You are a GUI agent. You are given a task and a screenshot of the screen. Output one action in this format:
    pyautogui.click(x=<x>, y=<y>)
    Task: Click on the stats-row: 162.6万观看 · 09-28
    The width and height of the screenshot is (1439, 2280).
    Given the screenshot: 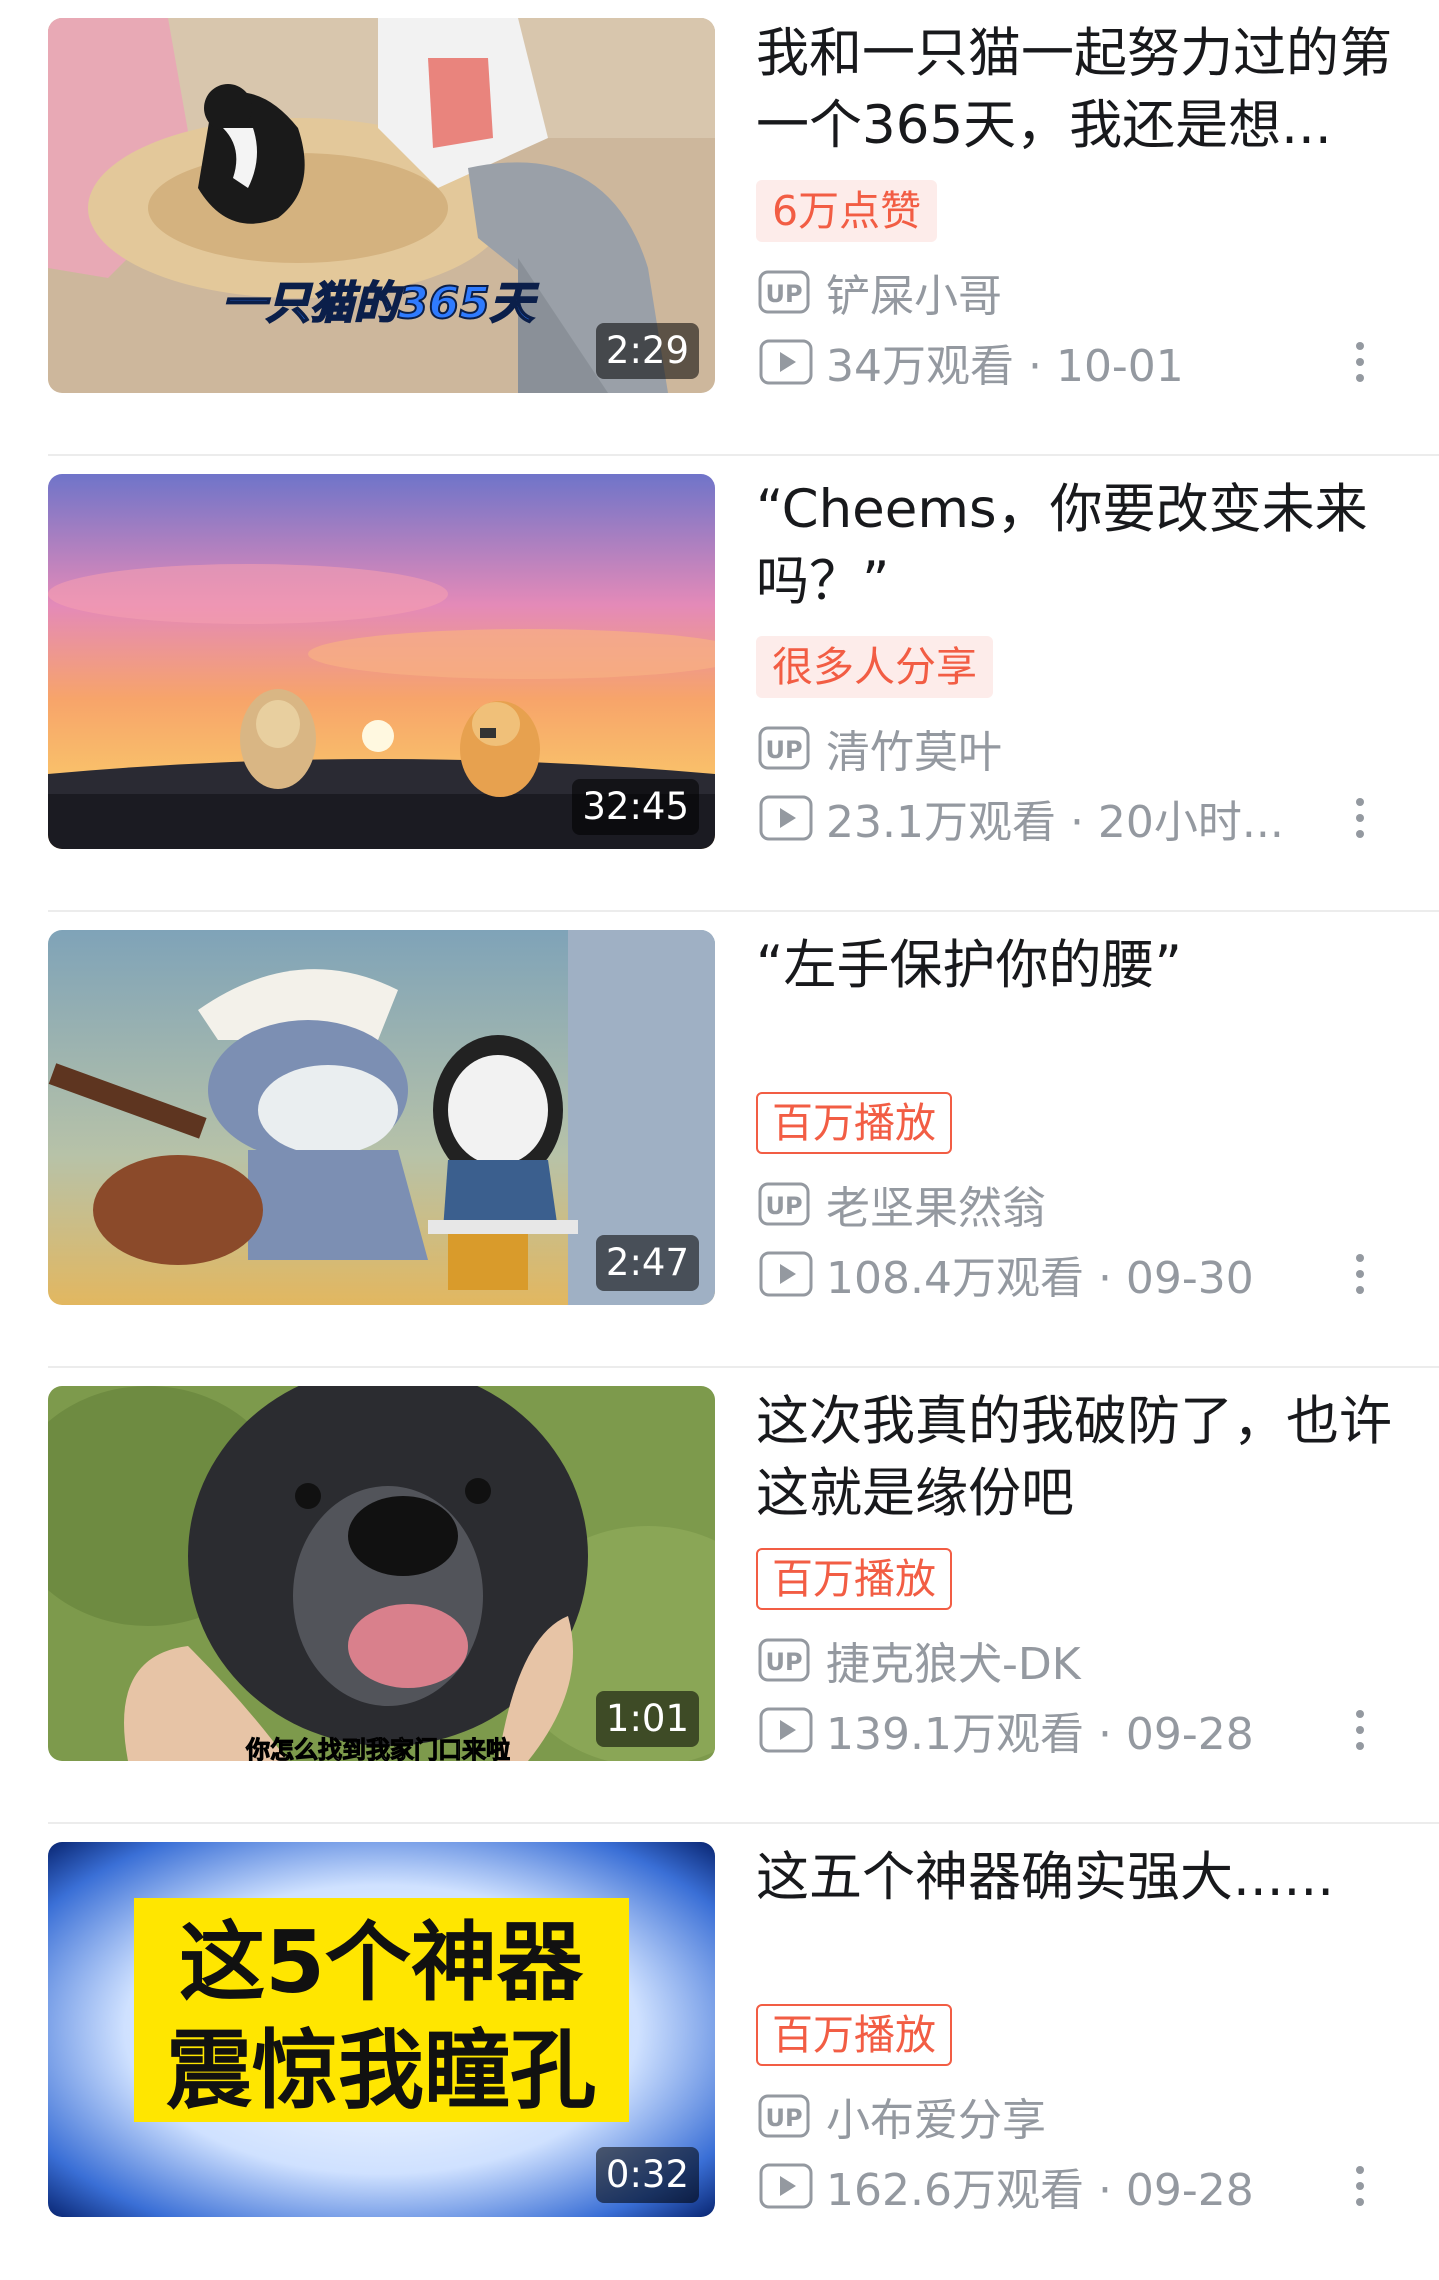 What is the action you would take?
    pyautogui.click(x=1006, y=2186)
    